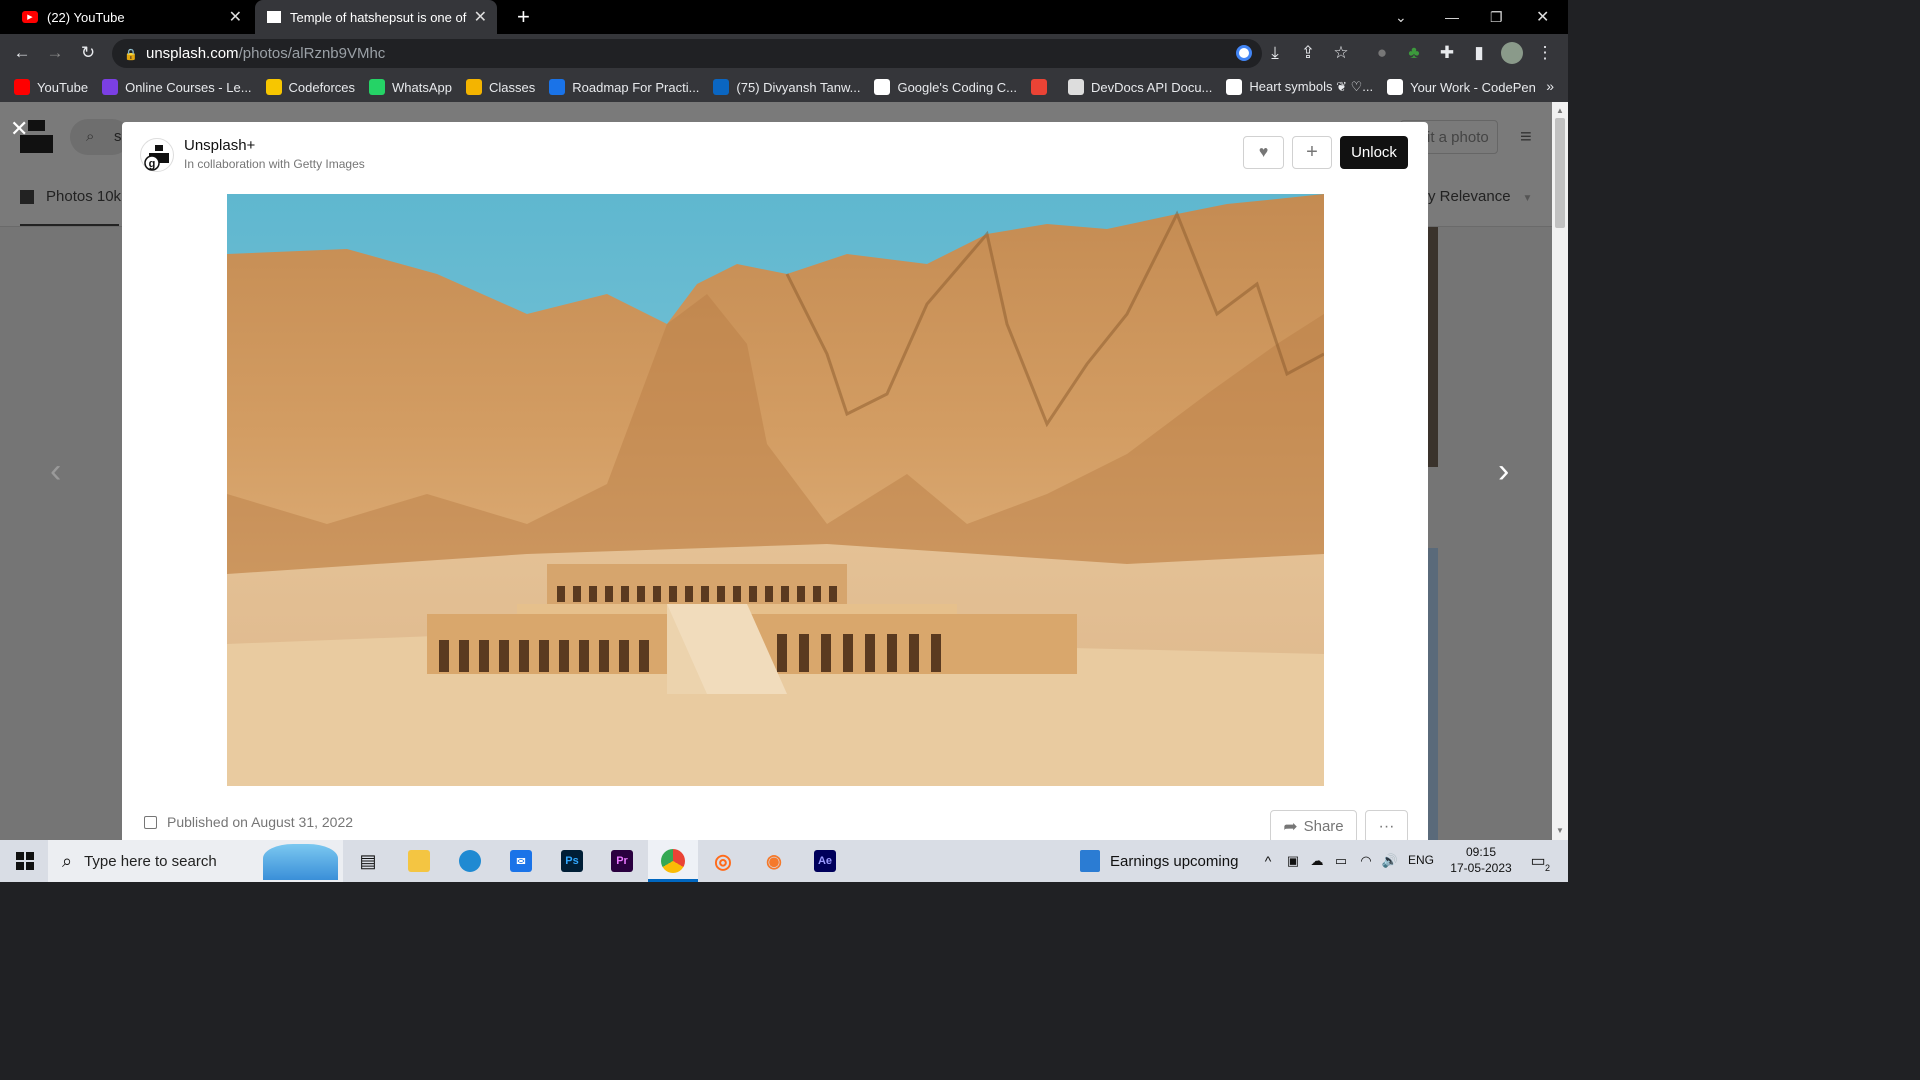  What do you see at coordinates (1433, 347) in the screenshot?
I see `background-thumbnail` at bounding box center [1433, 347].